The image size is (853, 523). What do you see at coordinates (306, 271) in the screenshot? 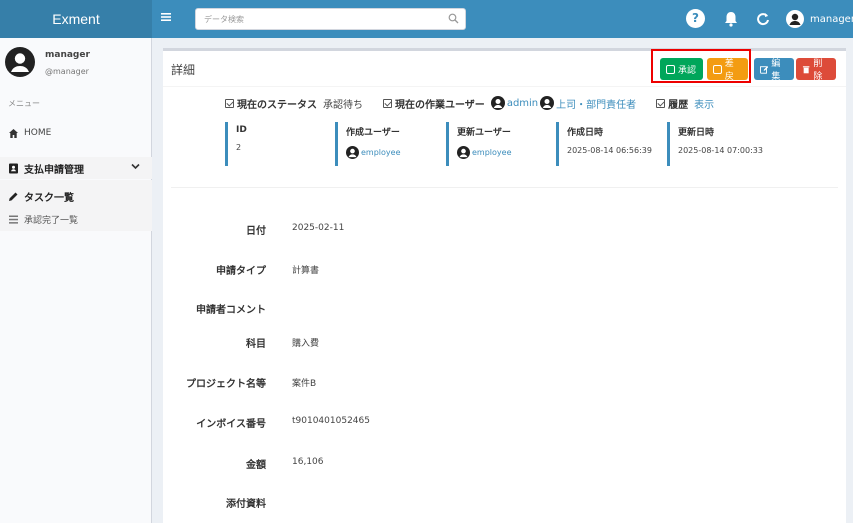
I see `field-value: 計算書` at bounding box center [306, 271].